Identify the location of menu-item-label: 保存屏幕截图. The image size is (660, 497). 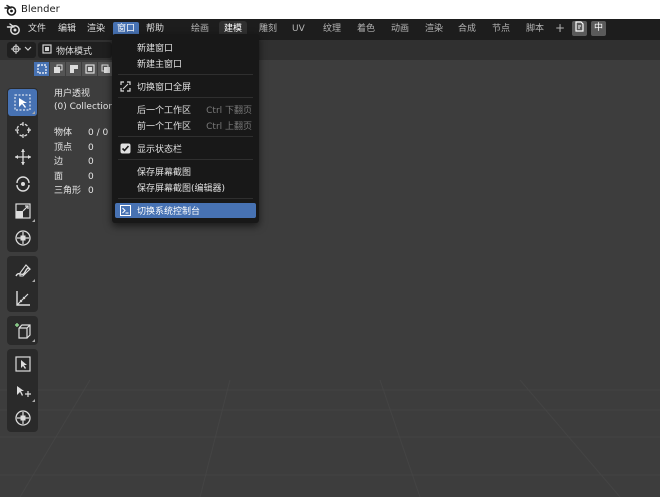
(164, 173).